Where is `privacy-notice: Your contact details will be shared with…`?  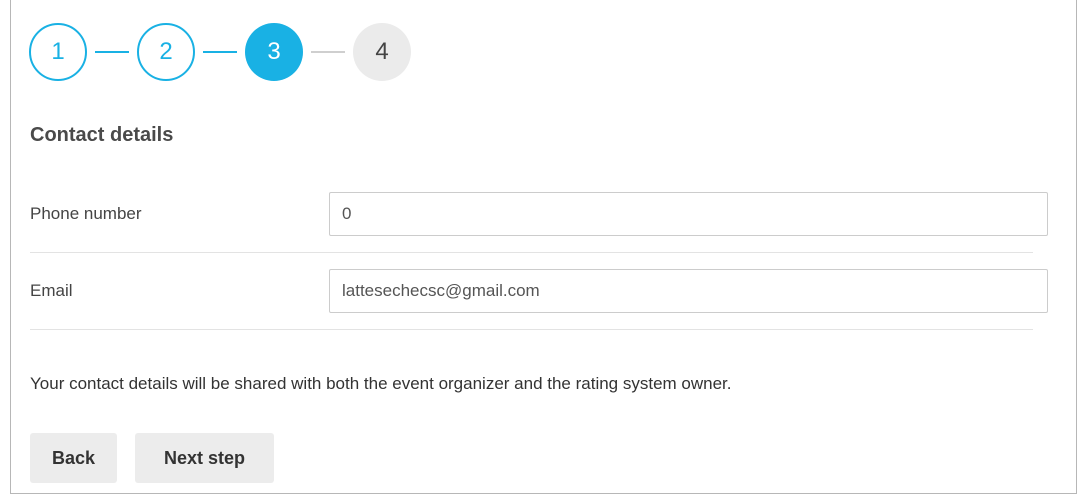 privacy-notice: Your contact details will be shared with… is located at coordinates (381, 383).